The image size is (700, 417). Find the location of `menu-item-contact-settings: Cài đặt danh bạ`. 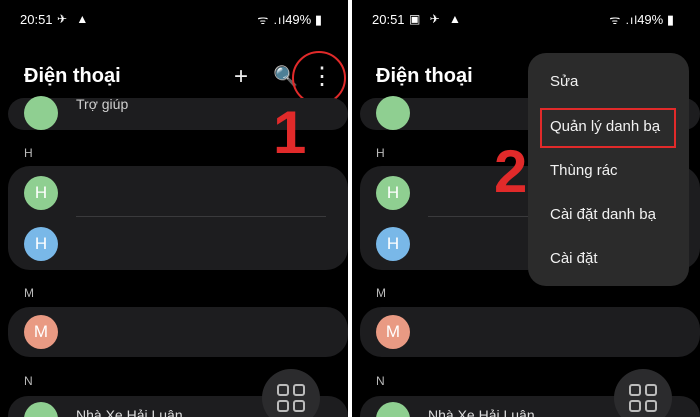

menu-item-contact-settings: Cài đặt danh bạ is located at coordinates (603, 214).